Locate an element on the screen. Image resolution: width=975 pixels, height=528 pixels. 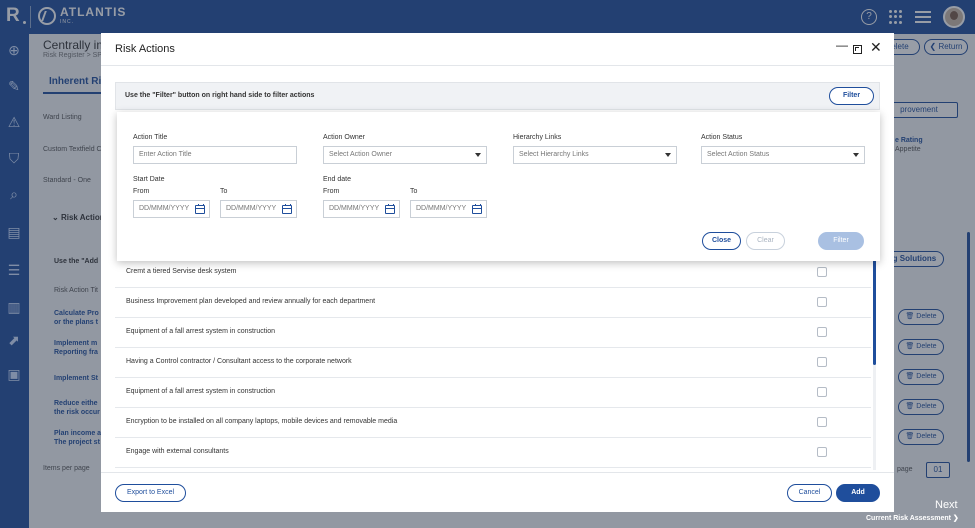
action-status-select: Select Action Status is located at coordinates (783, 155).